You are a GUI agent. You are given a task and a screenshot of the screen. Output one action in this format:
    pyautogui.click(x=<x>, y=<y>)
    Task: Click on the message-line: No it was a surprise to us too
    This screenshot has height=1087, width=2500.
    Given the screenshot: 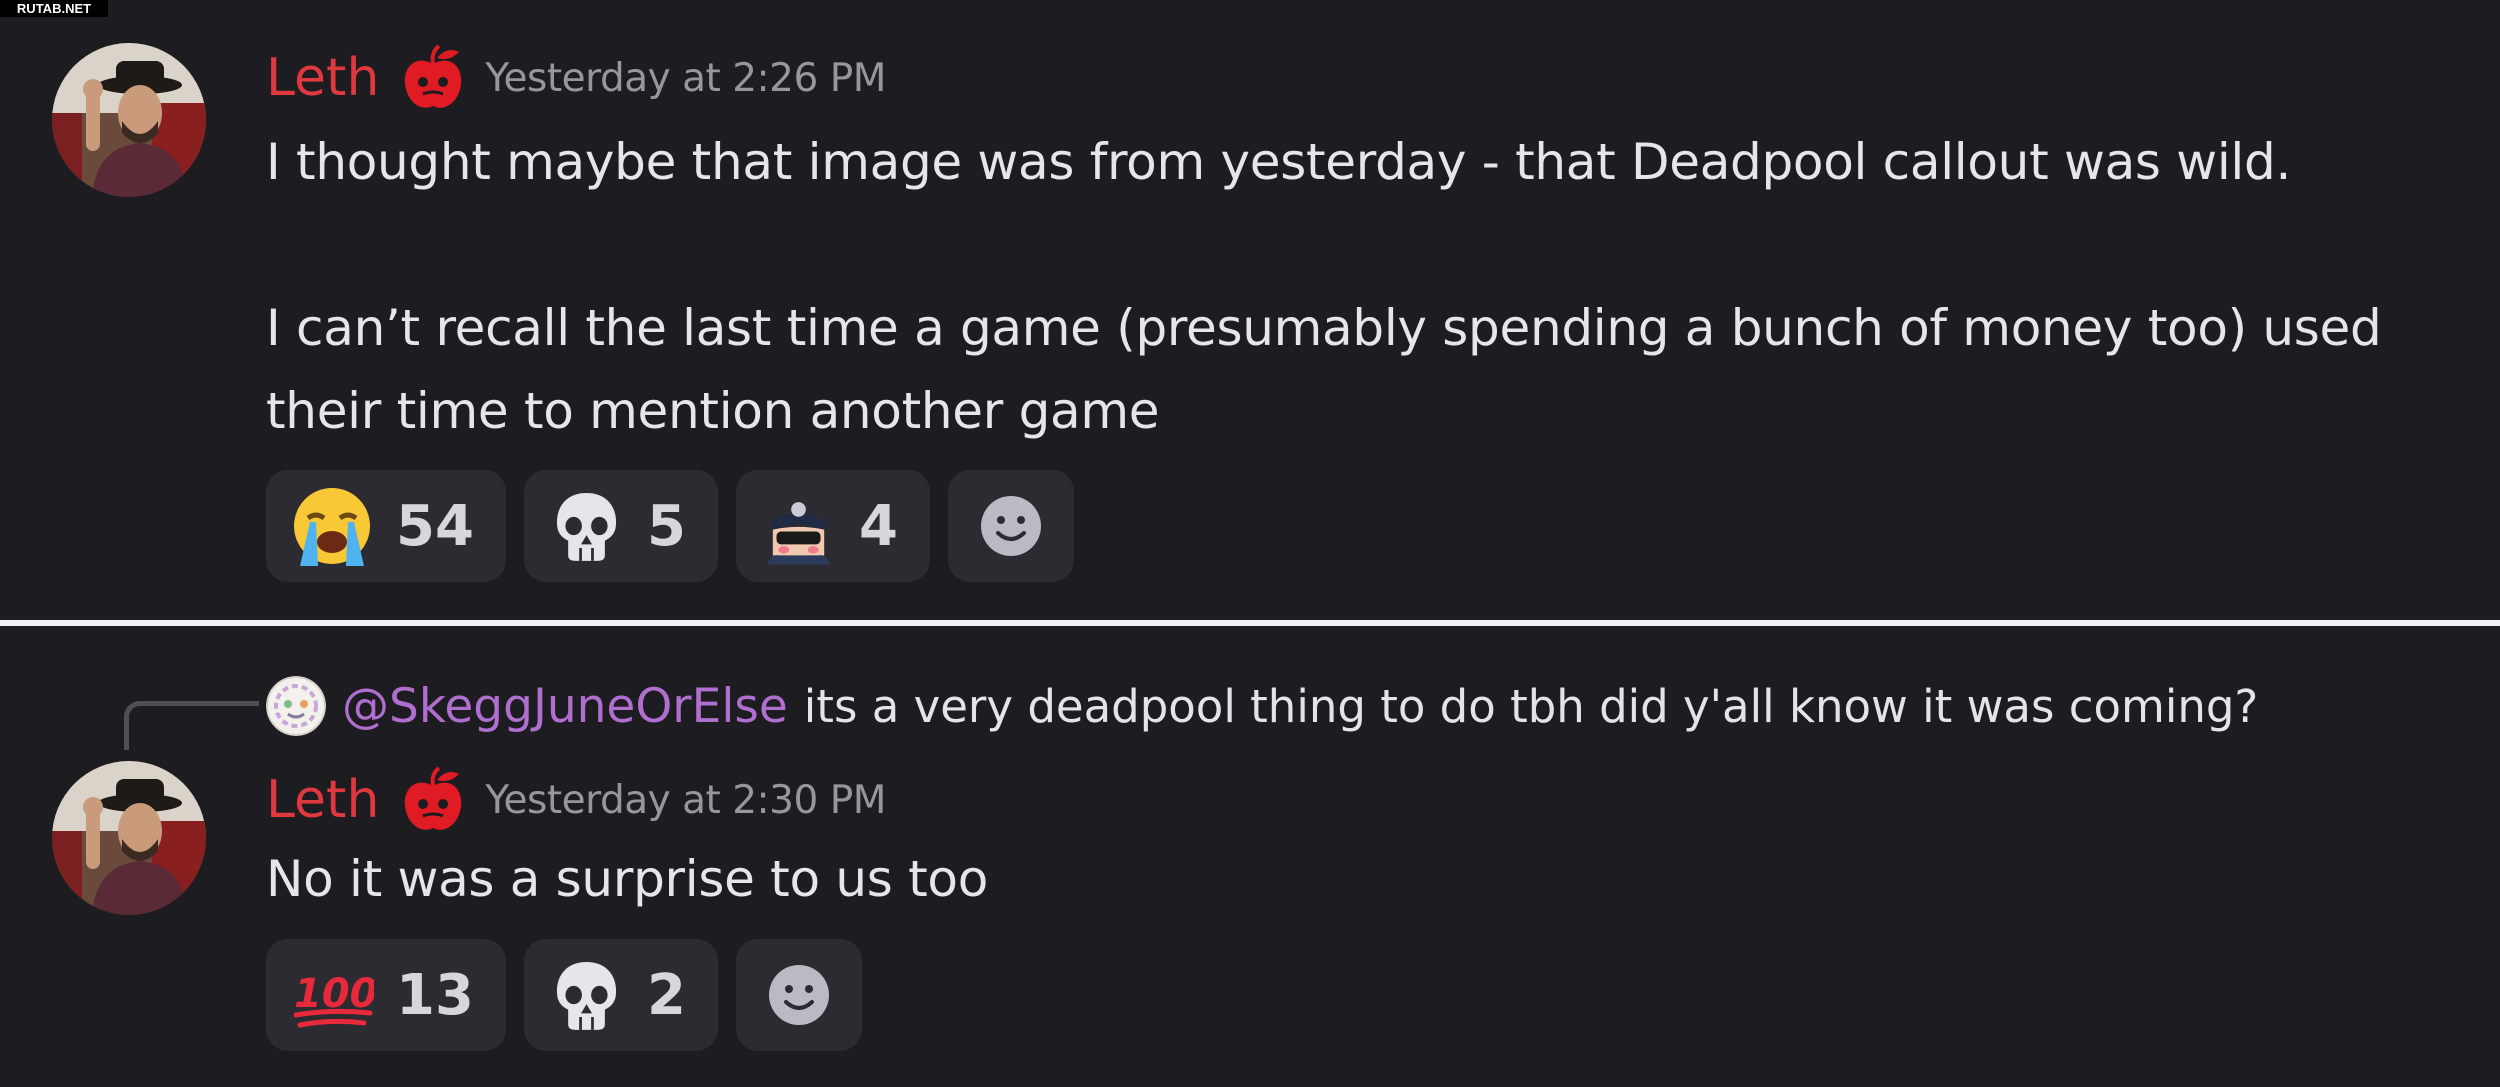 What is the action you would take?
    pyautogui.click(x=627, y=879)
    